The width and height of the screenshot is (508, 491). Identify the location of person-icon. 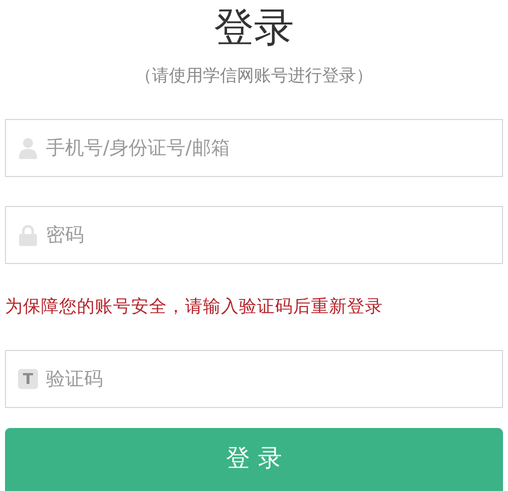
(28, 148).